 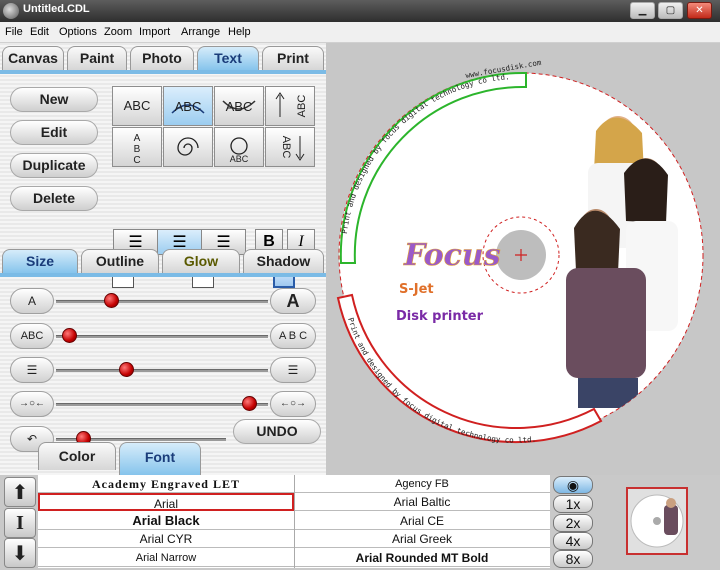 I want to click on lines-decrease-button: ☰, so click(x=32, y=370).